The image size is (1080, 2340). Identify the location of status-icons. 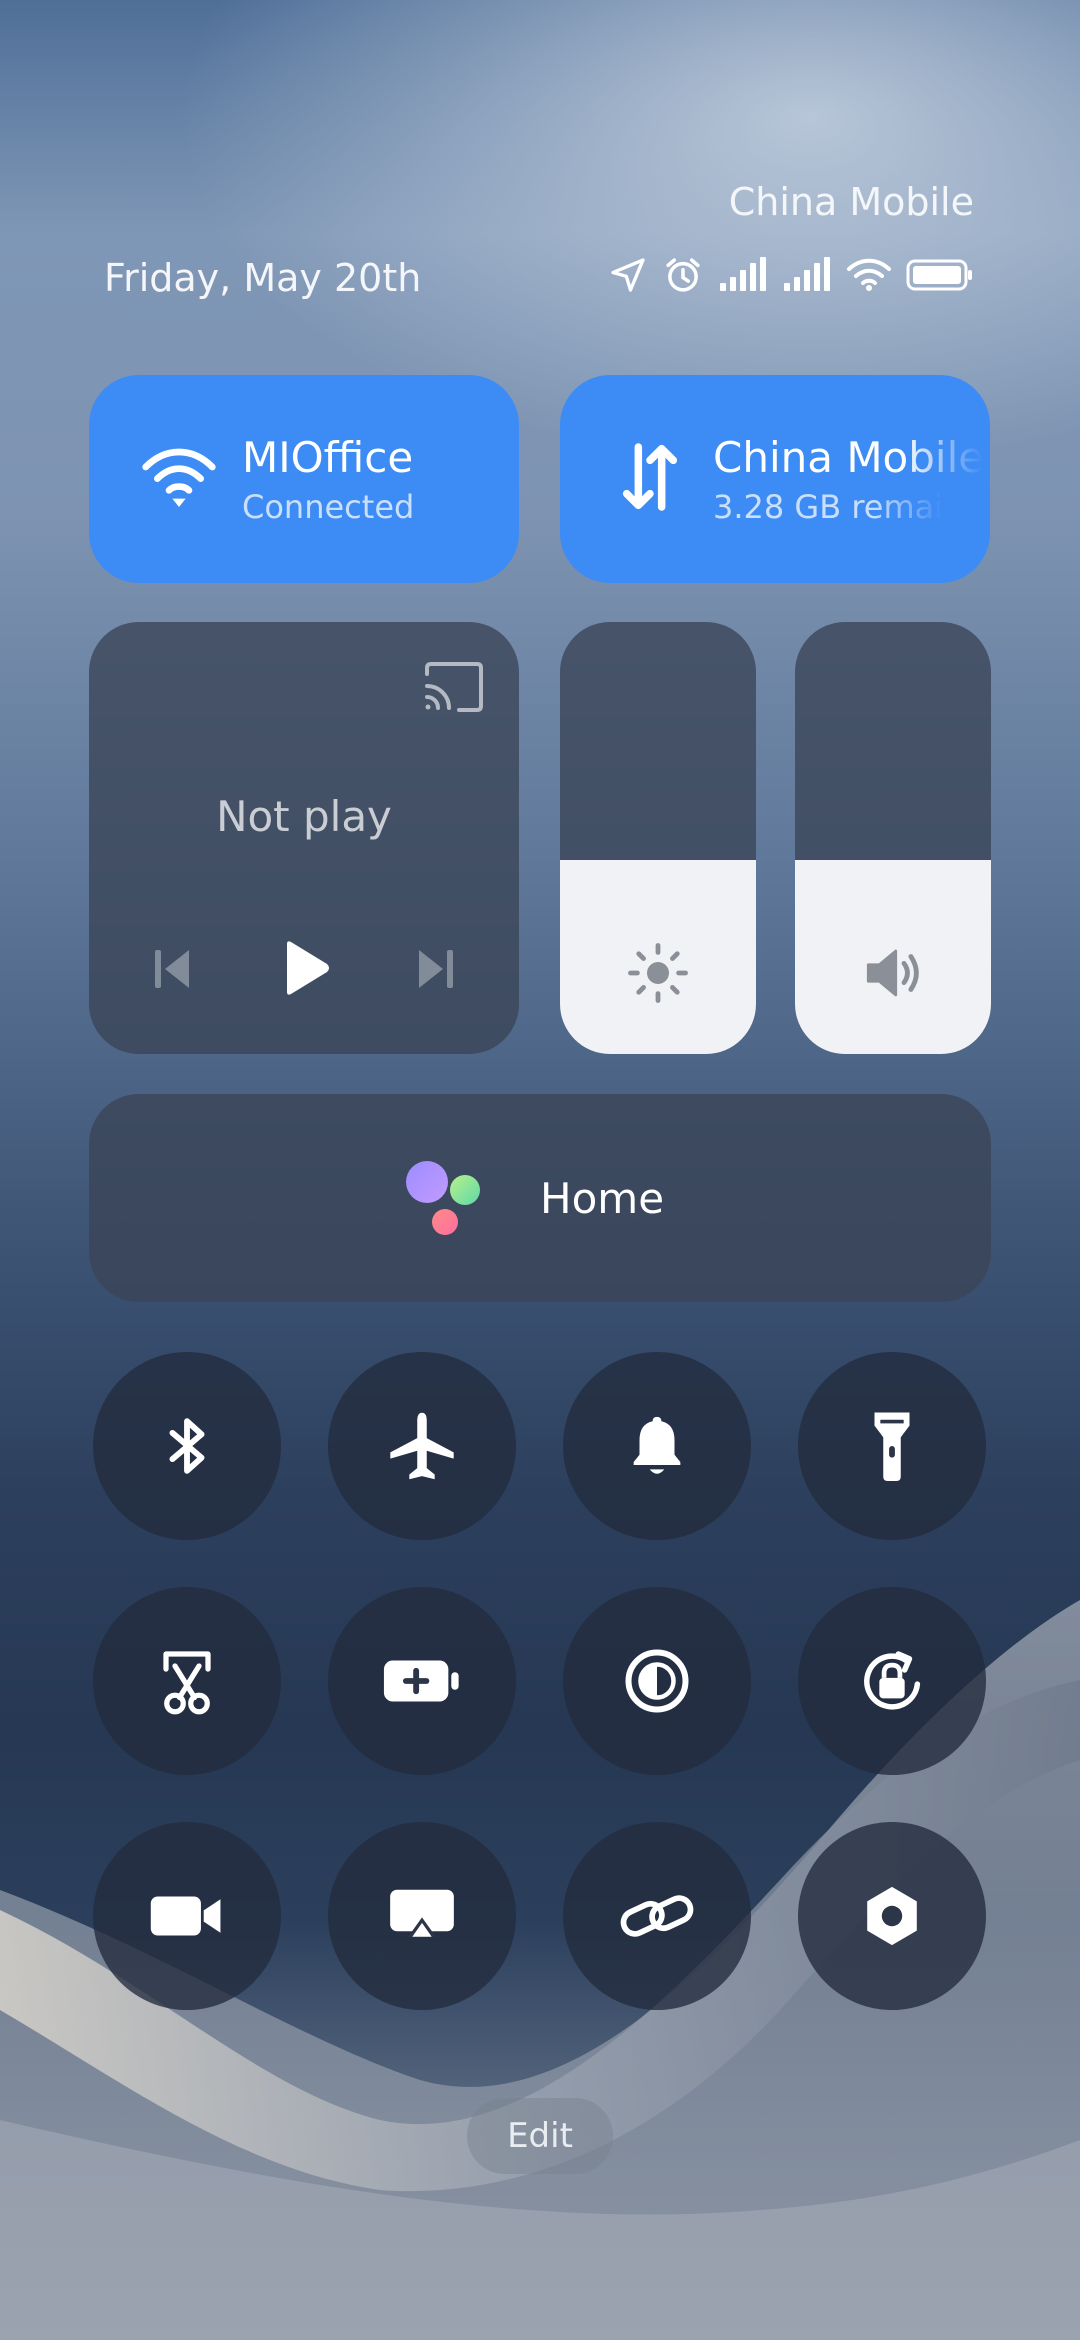
(791, 275).